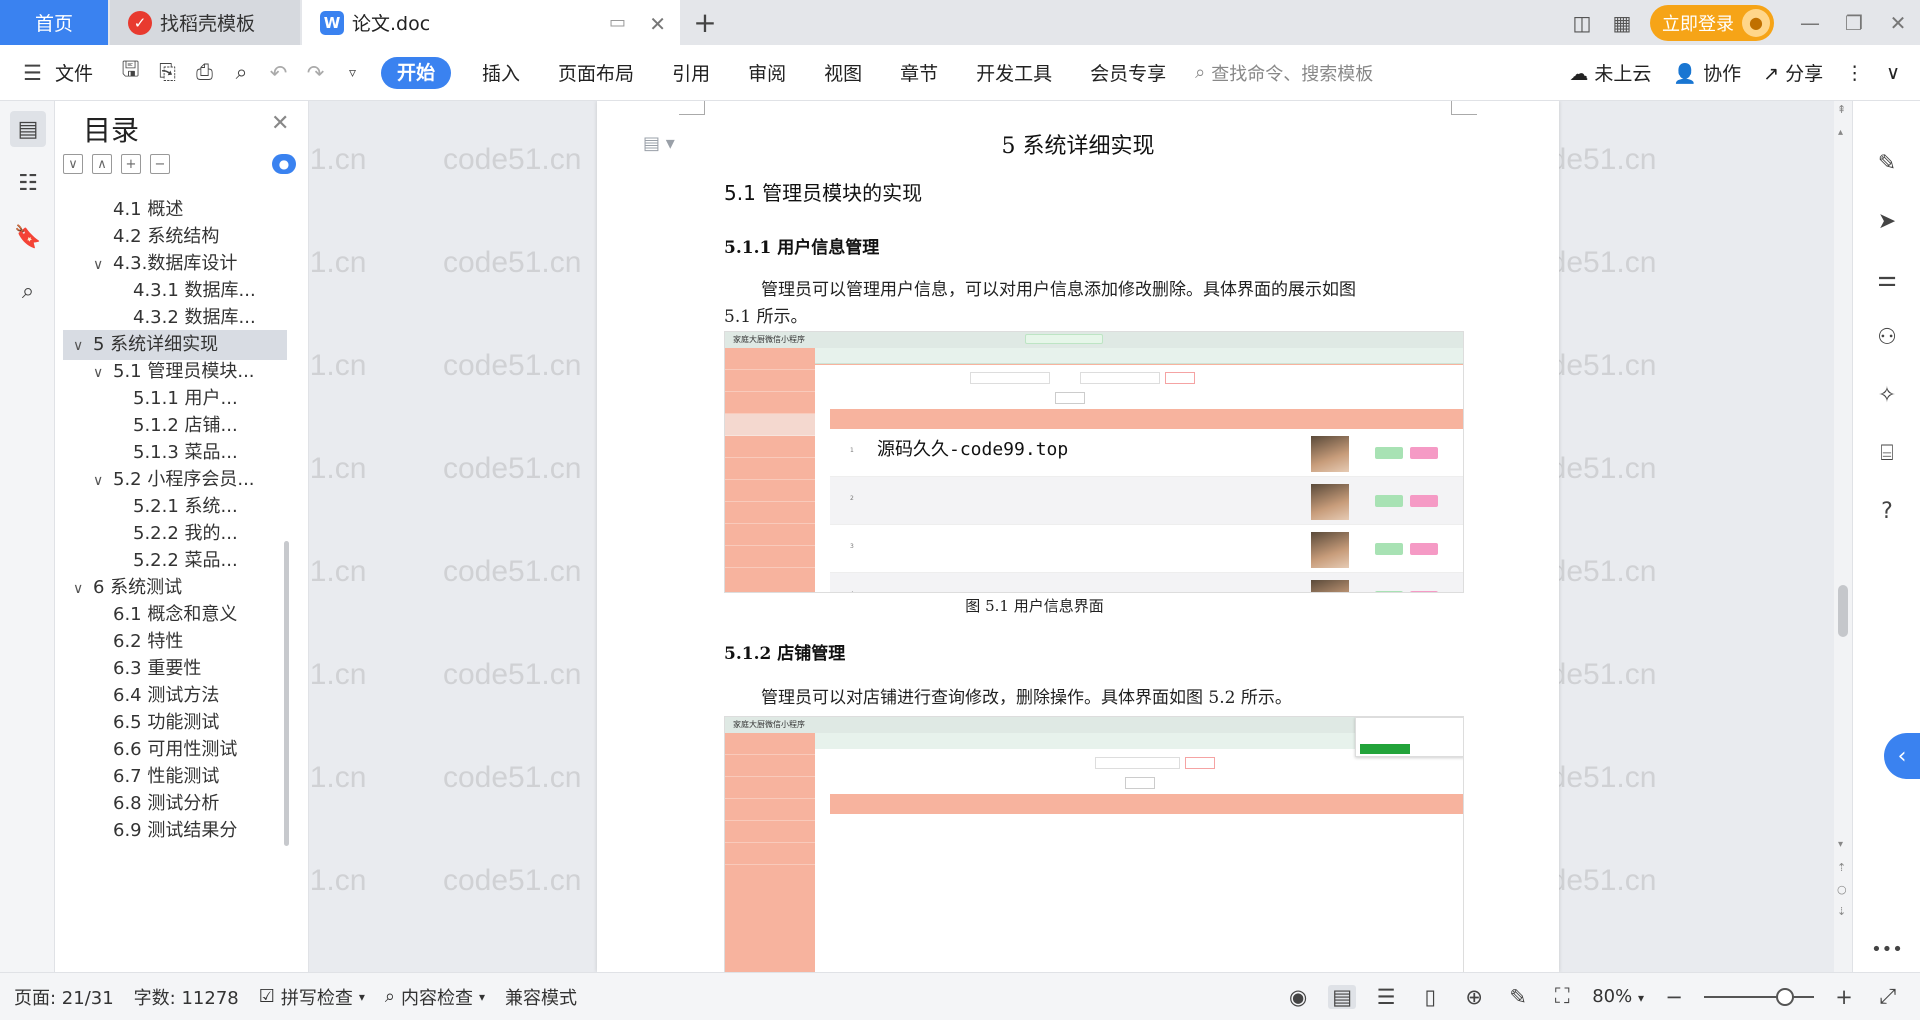 The height and width of the screenshot is (1020, 1920). I want to click on zoom-level: 80% ▾, so click(1618, 996).